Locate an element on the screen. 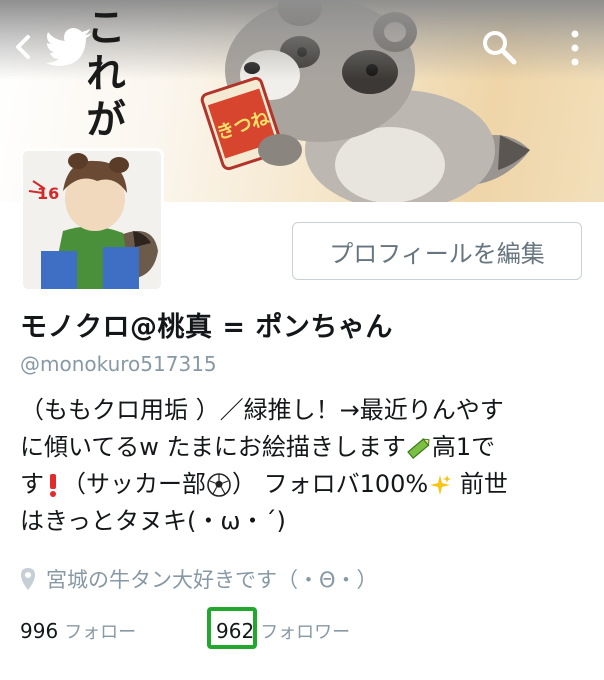  twitter-home-button is located at coordinates (70, 47).